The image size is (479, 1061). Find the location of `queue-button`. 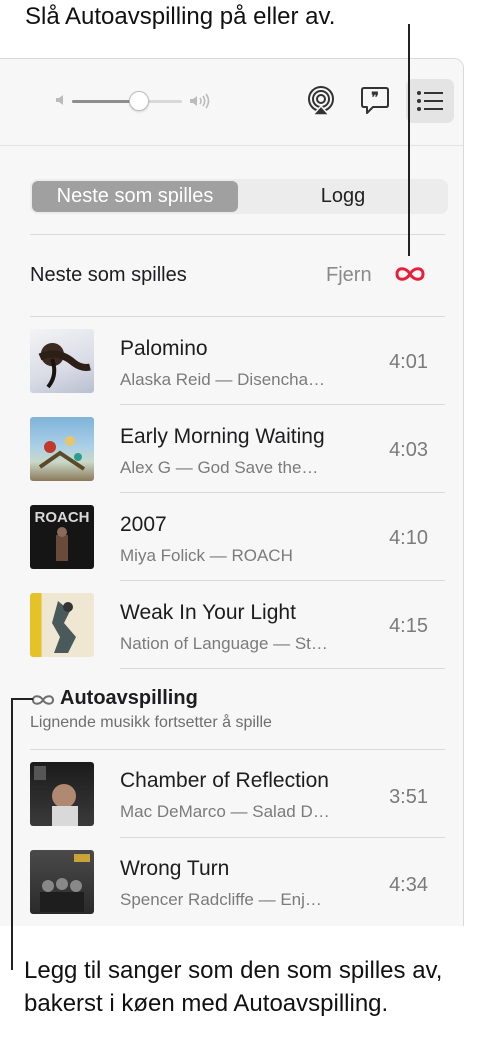

queue-button is located at coordinates (430, 101).